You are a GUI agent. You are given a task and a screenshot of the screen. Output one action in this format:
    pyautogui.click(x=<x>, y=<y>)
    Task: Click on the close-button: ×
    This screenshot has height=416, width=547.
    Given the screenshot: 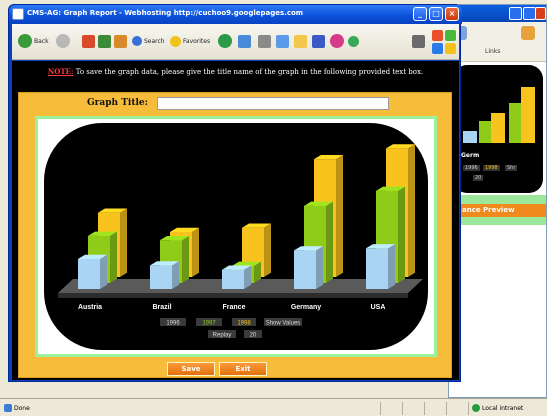 What is the action you would take?
    pyautogui.click(x=452, y=14)
    